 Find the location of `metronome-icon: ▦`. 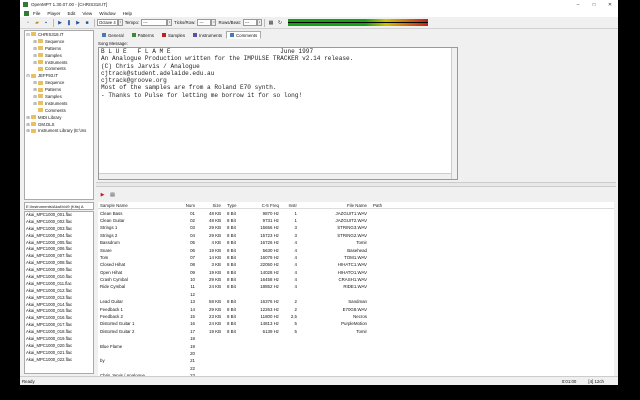

metronome-icon: ▦ is located at coordinates (271, 23).